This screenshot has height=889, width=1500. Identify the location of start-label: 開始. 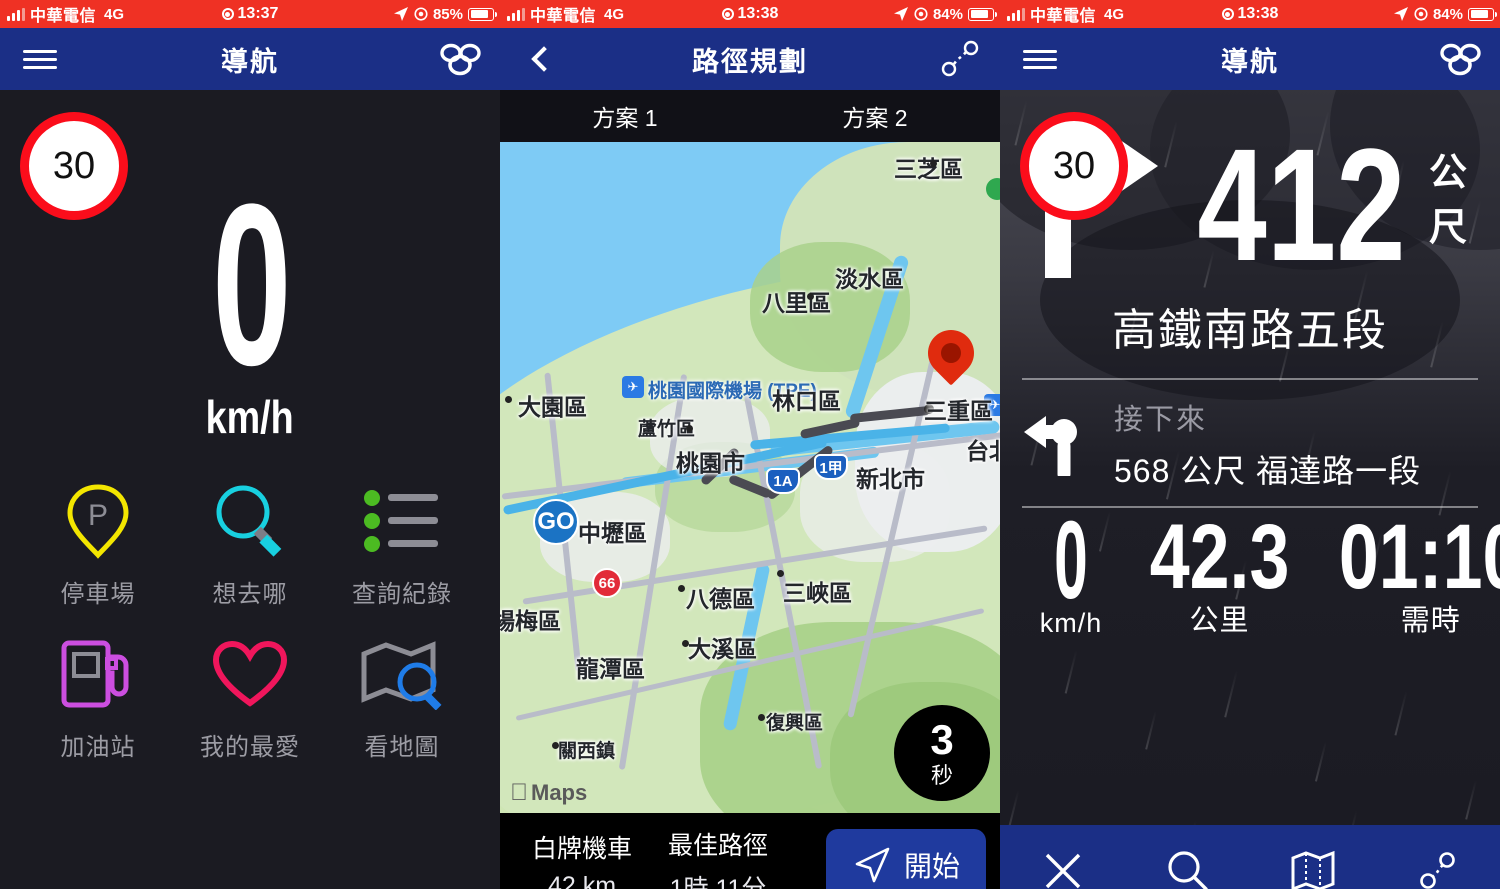
(931, 866).